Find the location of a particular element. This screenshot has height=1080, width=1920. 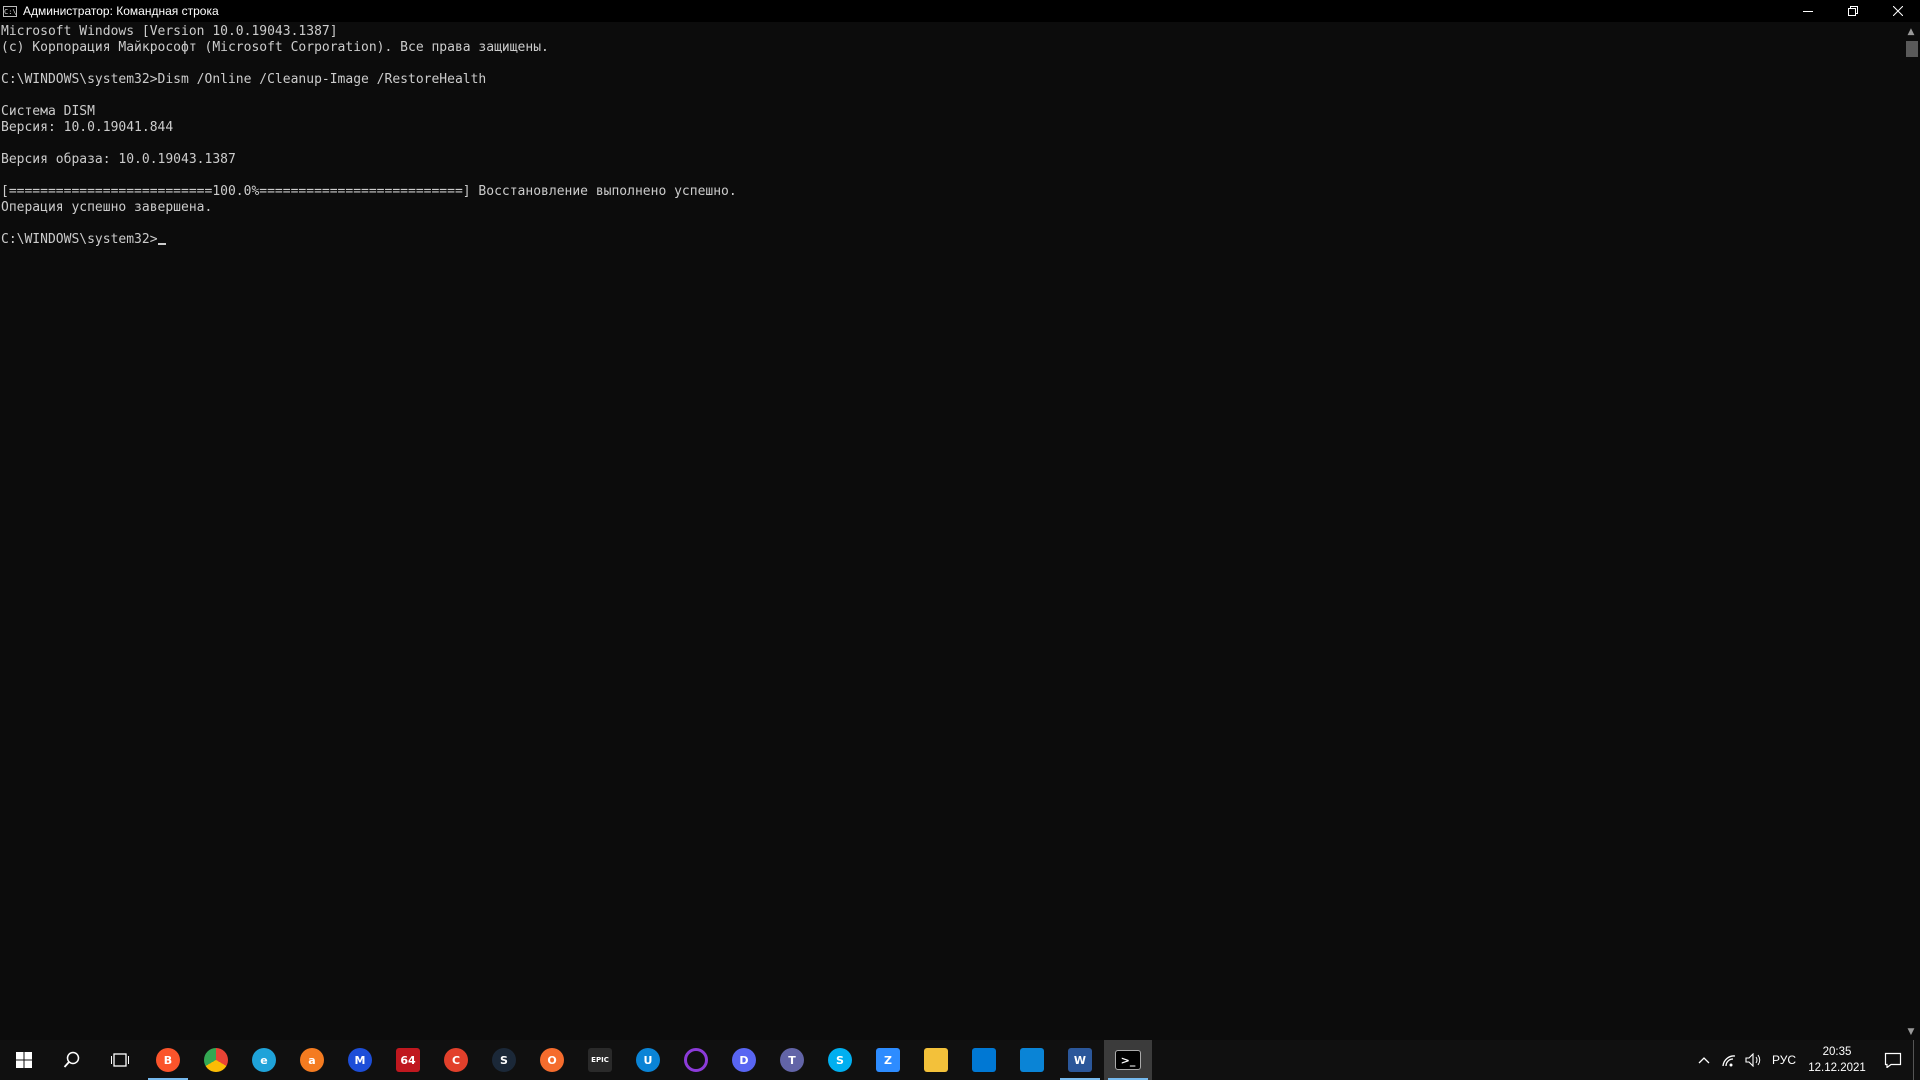

uplay-icon: U is located at coordinates (648, 1060).